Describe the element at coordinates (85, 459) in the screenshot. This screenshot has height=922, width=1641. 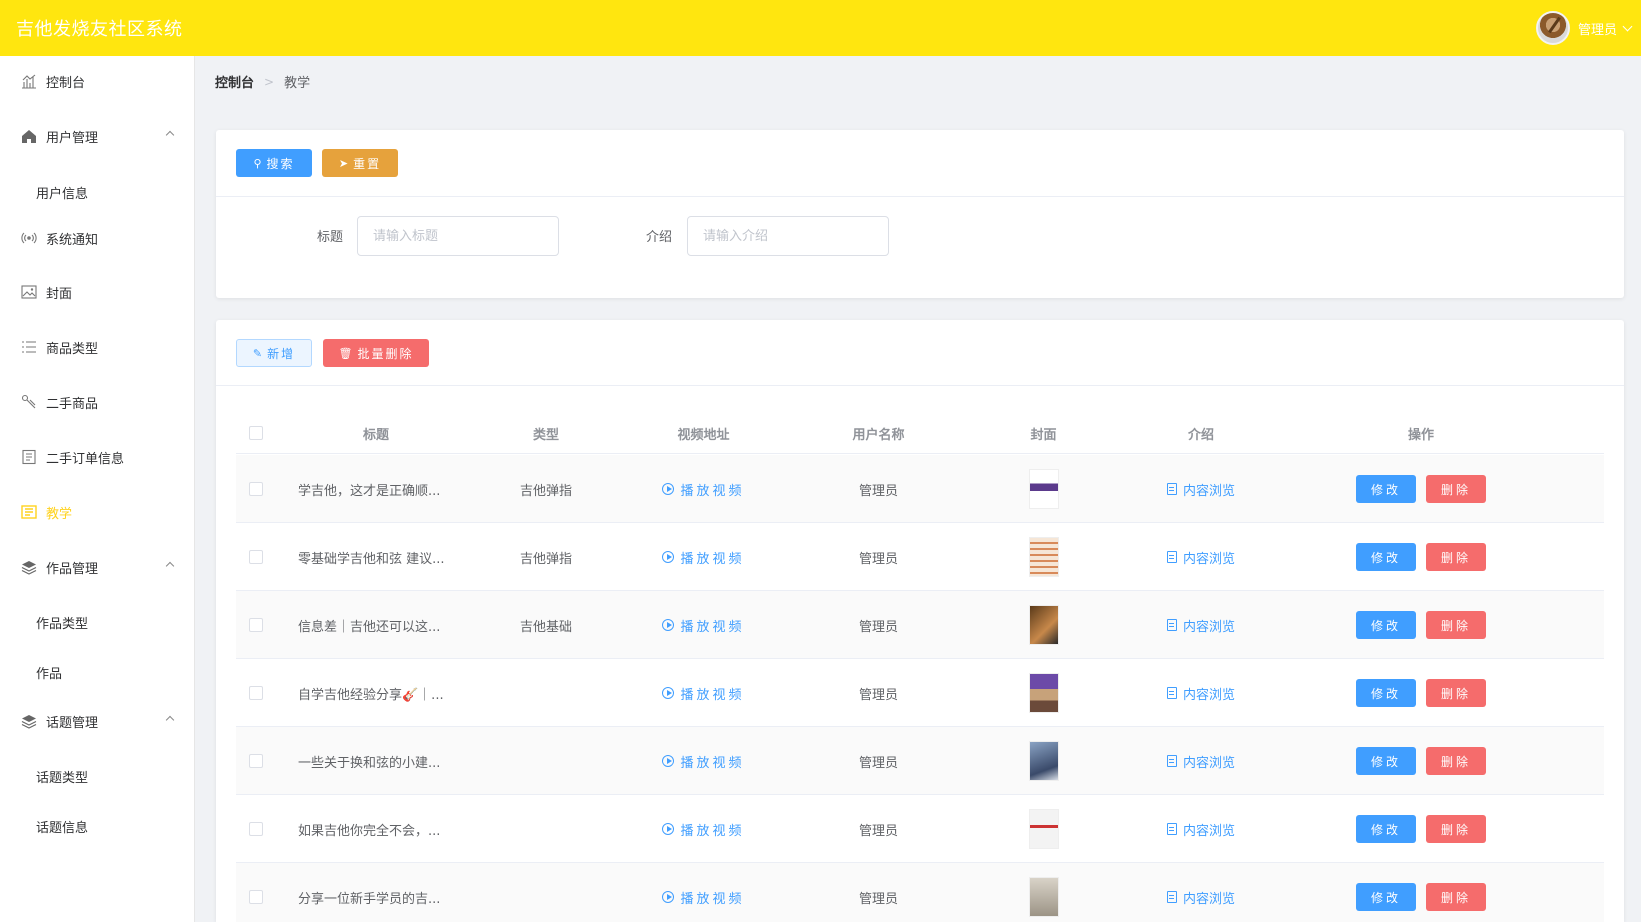
I see `sidebar-item-label: 二手订单信息` at that location.